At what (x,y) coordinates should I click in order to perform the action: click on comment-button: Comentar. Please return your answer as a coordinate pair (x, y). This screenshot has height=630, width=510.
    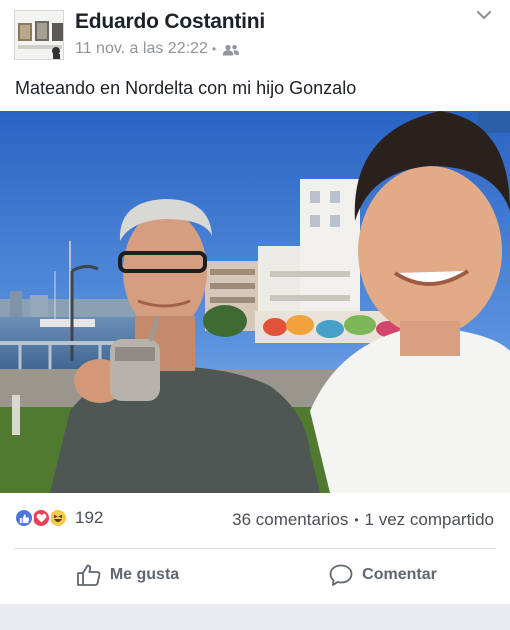
    Looking at the image, I should click on (382, 575).